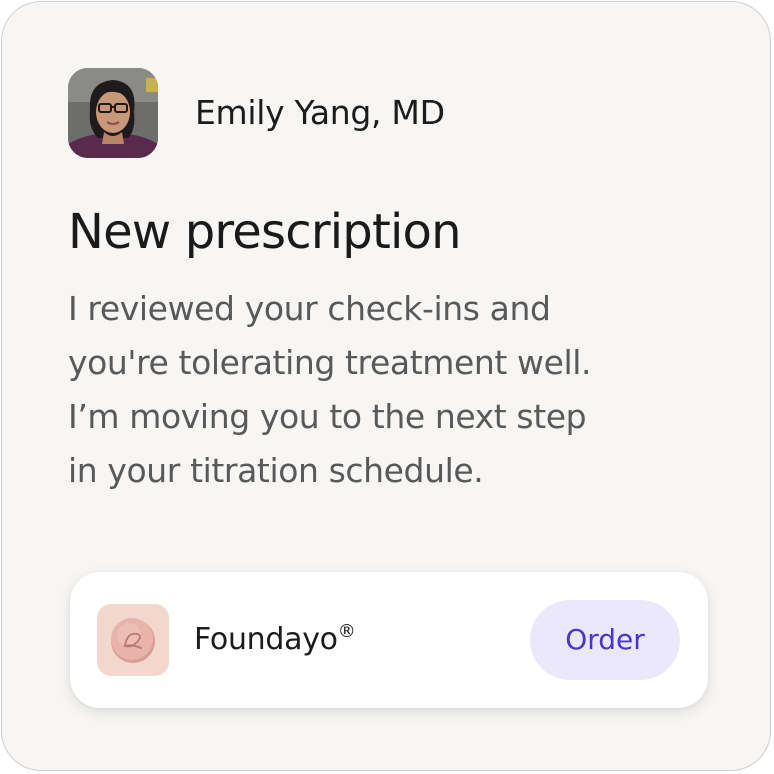 This screenshot has height=774, width=774. Describe the element at coordinates (276, 470) in the screenshot. I see `message-line: in your titration schedule.` at that location.